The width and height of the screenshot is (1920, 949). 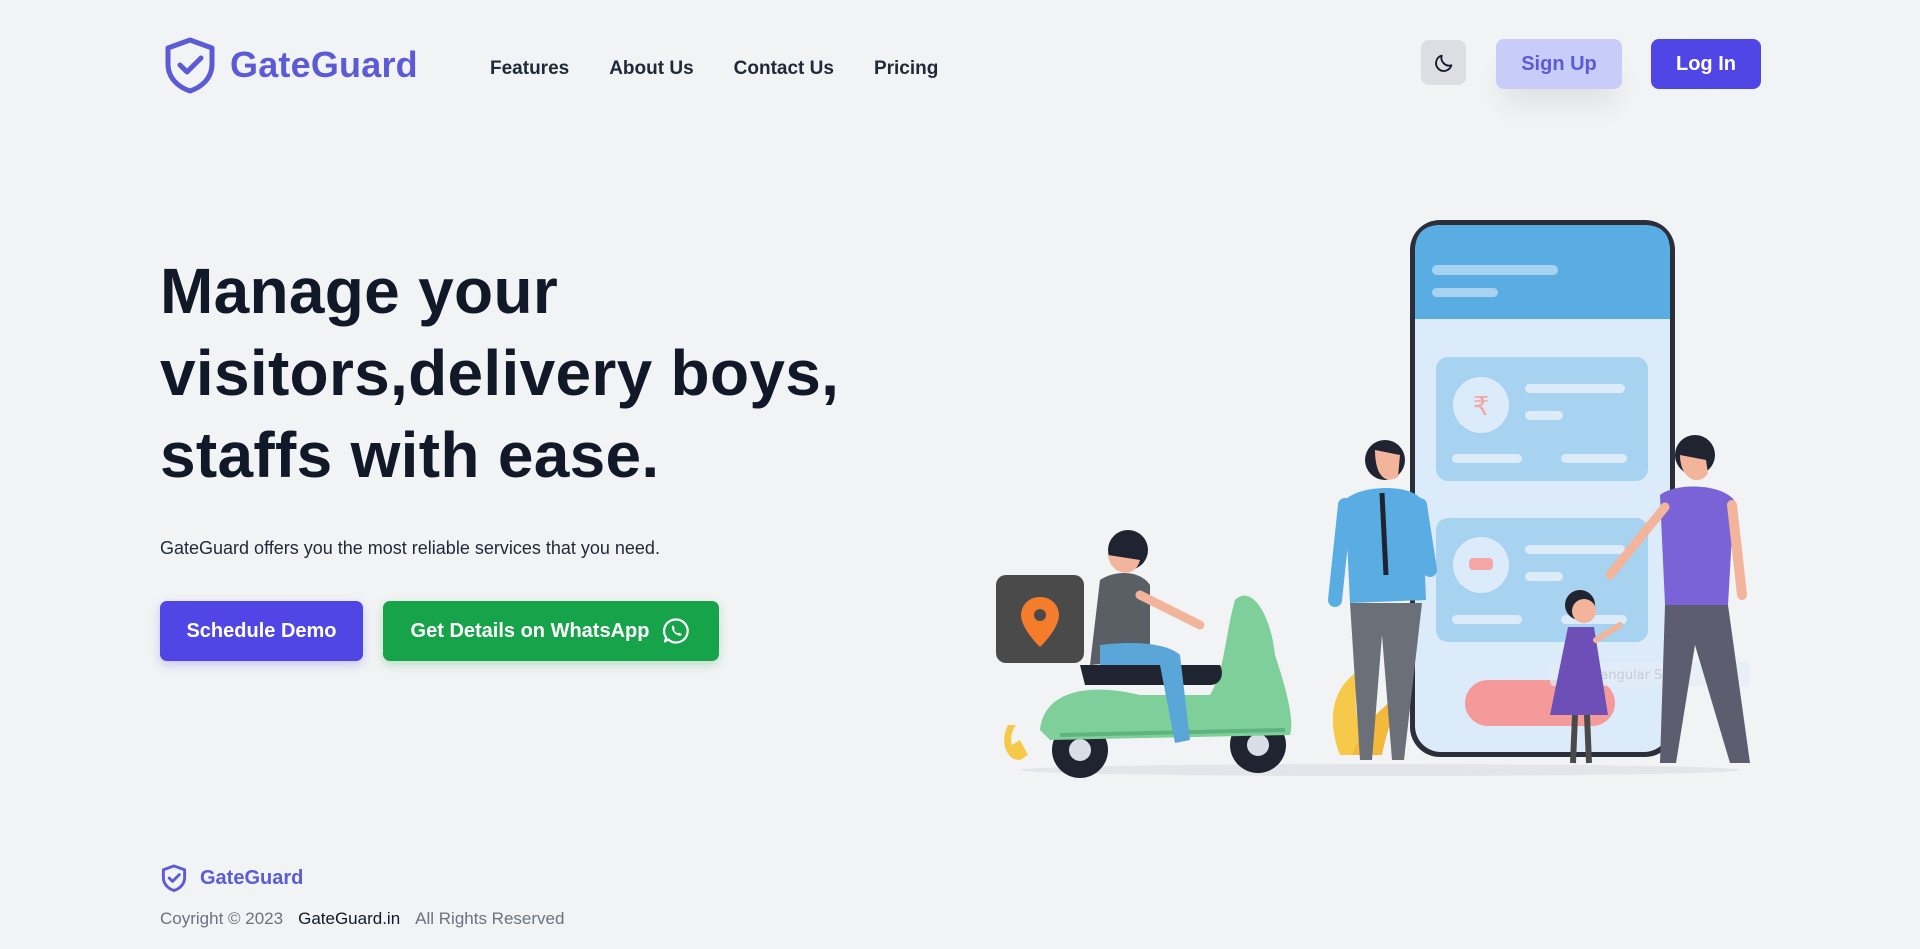 I want to click on scooter-illustration, so click(x=1144, y=654).